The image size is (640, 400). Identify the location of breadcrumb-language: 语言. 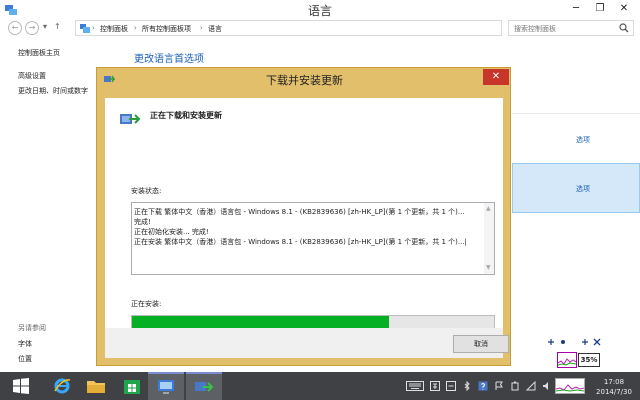
(215, 29).